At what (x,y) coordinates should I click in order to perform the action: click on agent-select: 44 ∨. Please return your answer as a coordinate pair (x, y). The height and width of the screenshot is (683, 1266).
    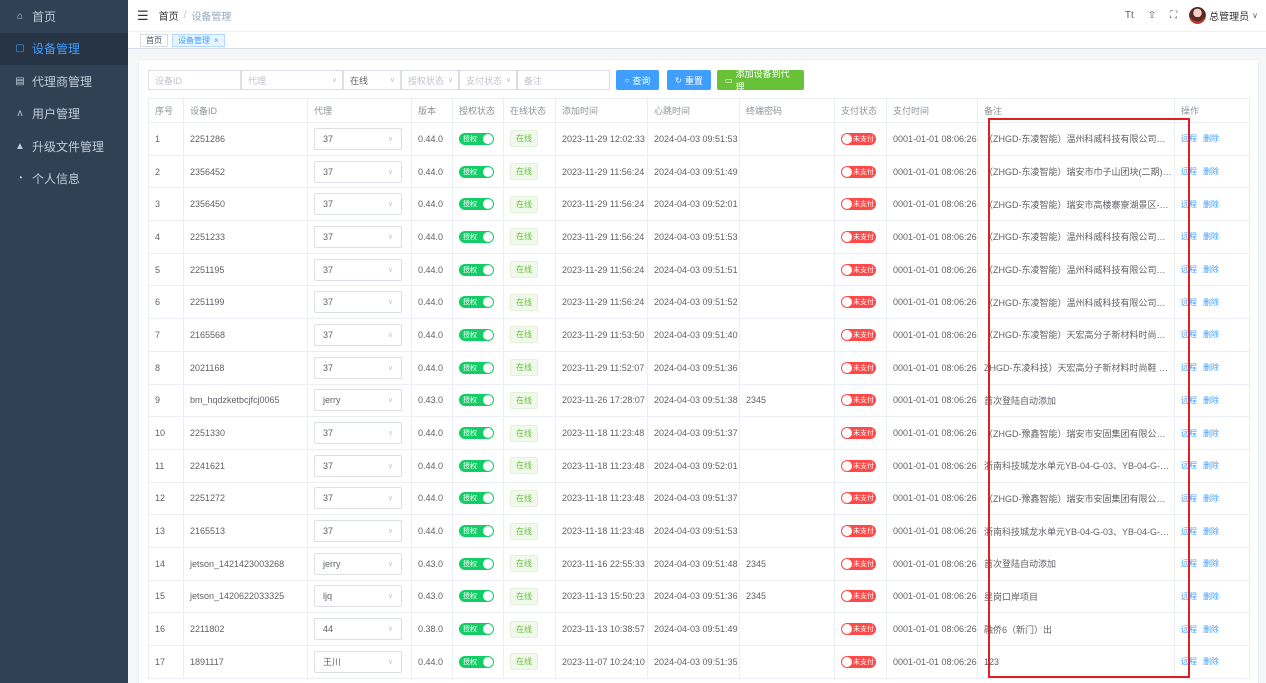
    Looking at the image, I should click on (358, 629).